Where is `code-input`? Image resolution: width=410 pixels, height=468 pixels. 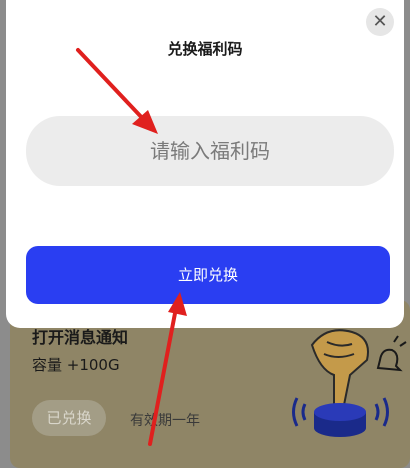
code-input is located at coordinates (210, 151).